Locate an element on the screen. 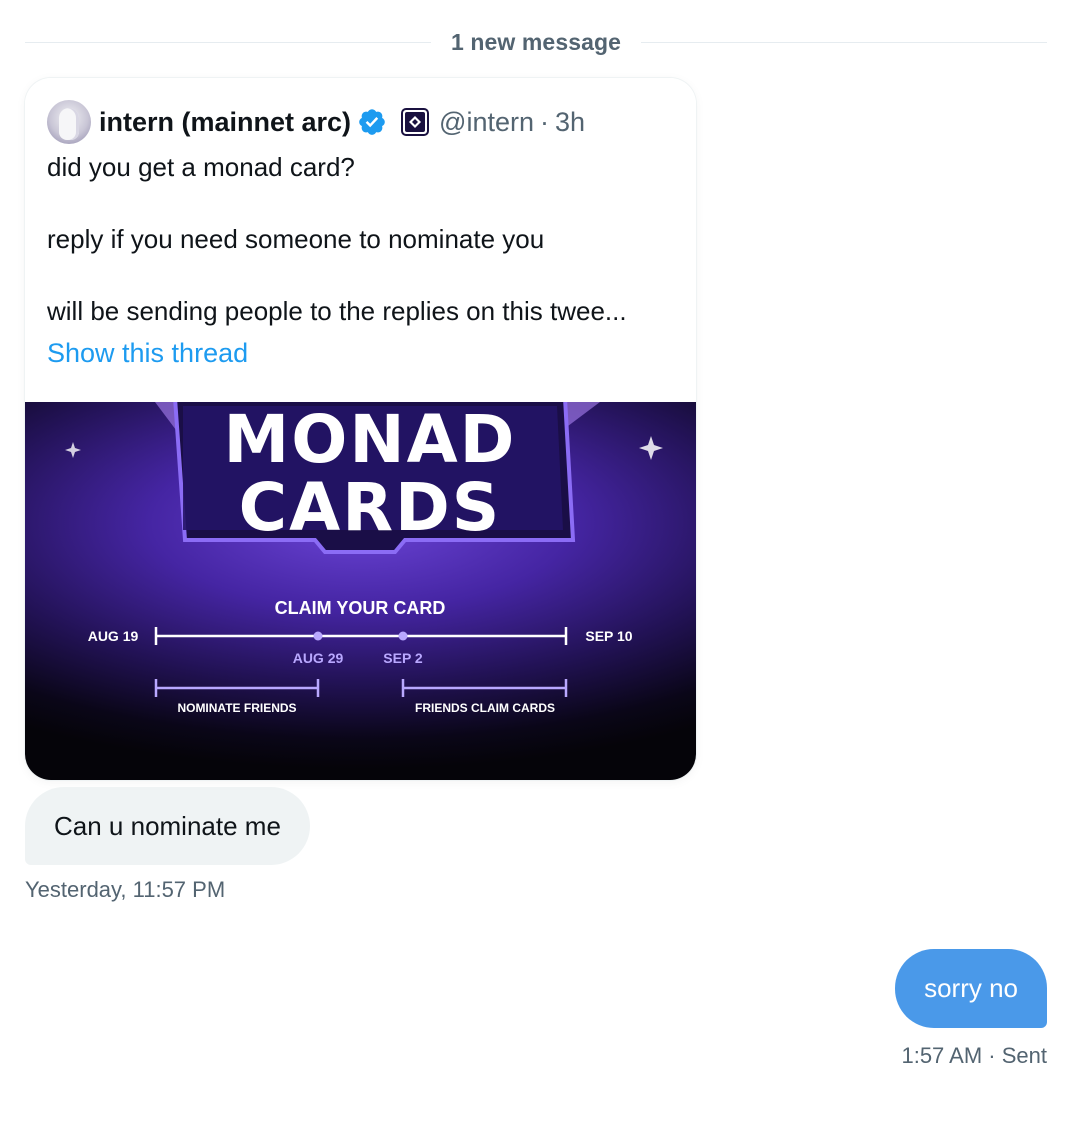 The width and height of the screenshot is (1072, 1124). incoming-message-bubble: Can u nominate me is located at coordinates (167, 826).